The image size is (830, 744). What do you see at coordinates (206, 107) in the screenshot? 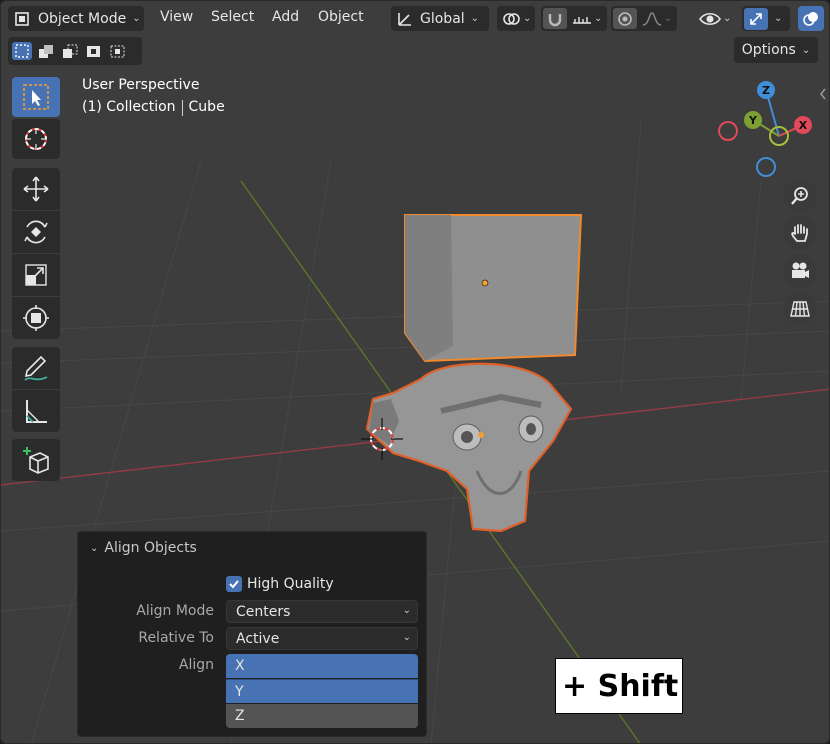
I see `active-object-name: Cube` at bounding box center [206, 107].